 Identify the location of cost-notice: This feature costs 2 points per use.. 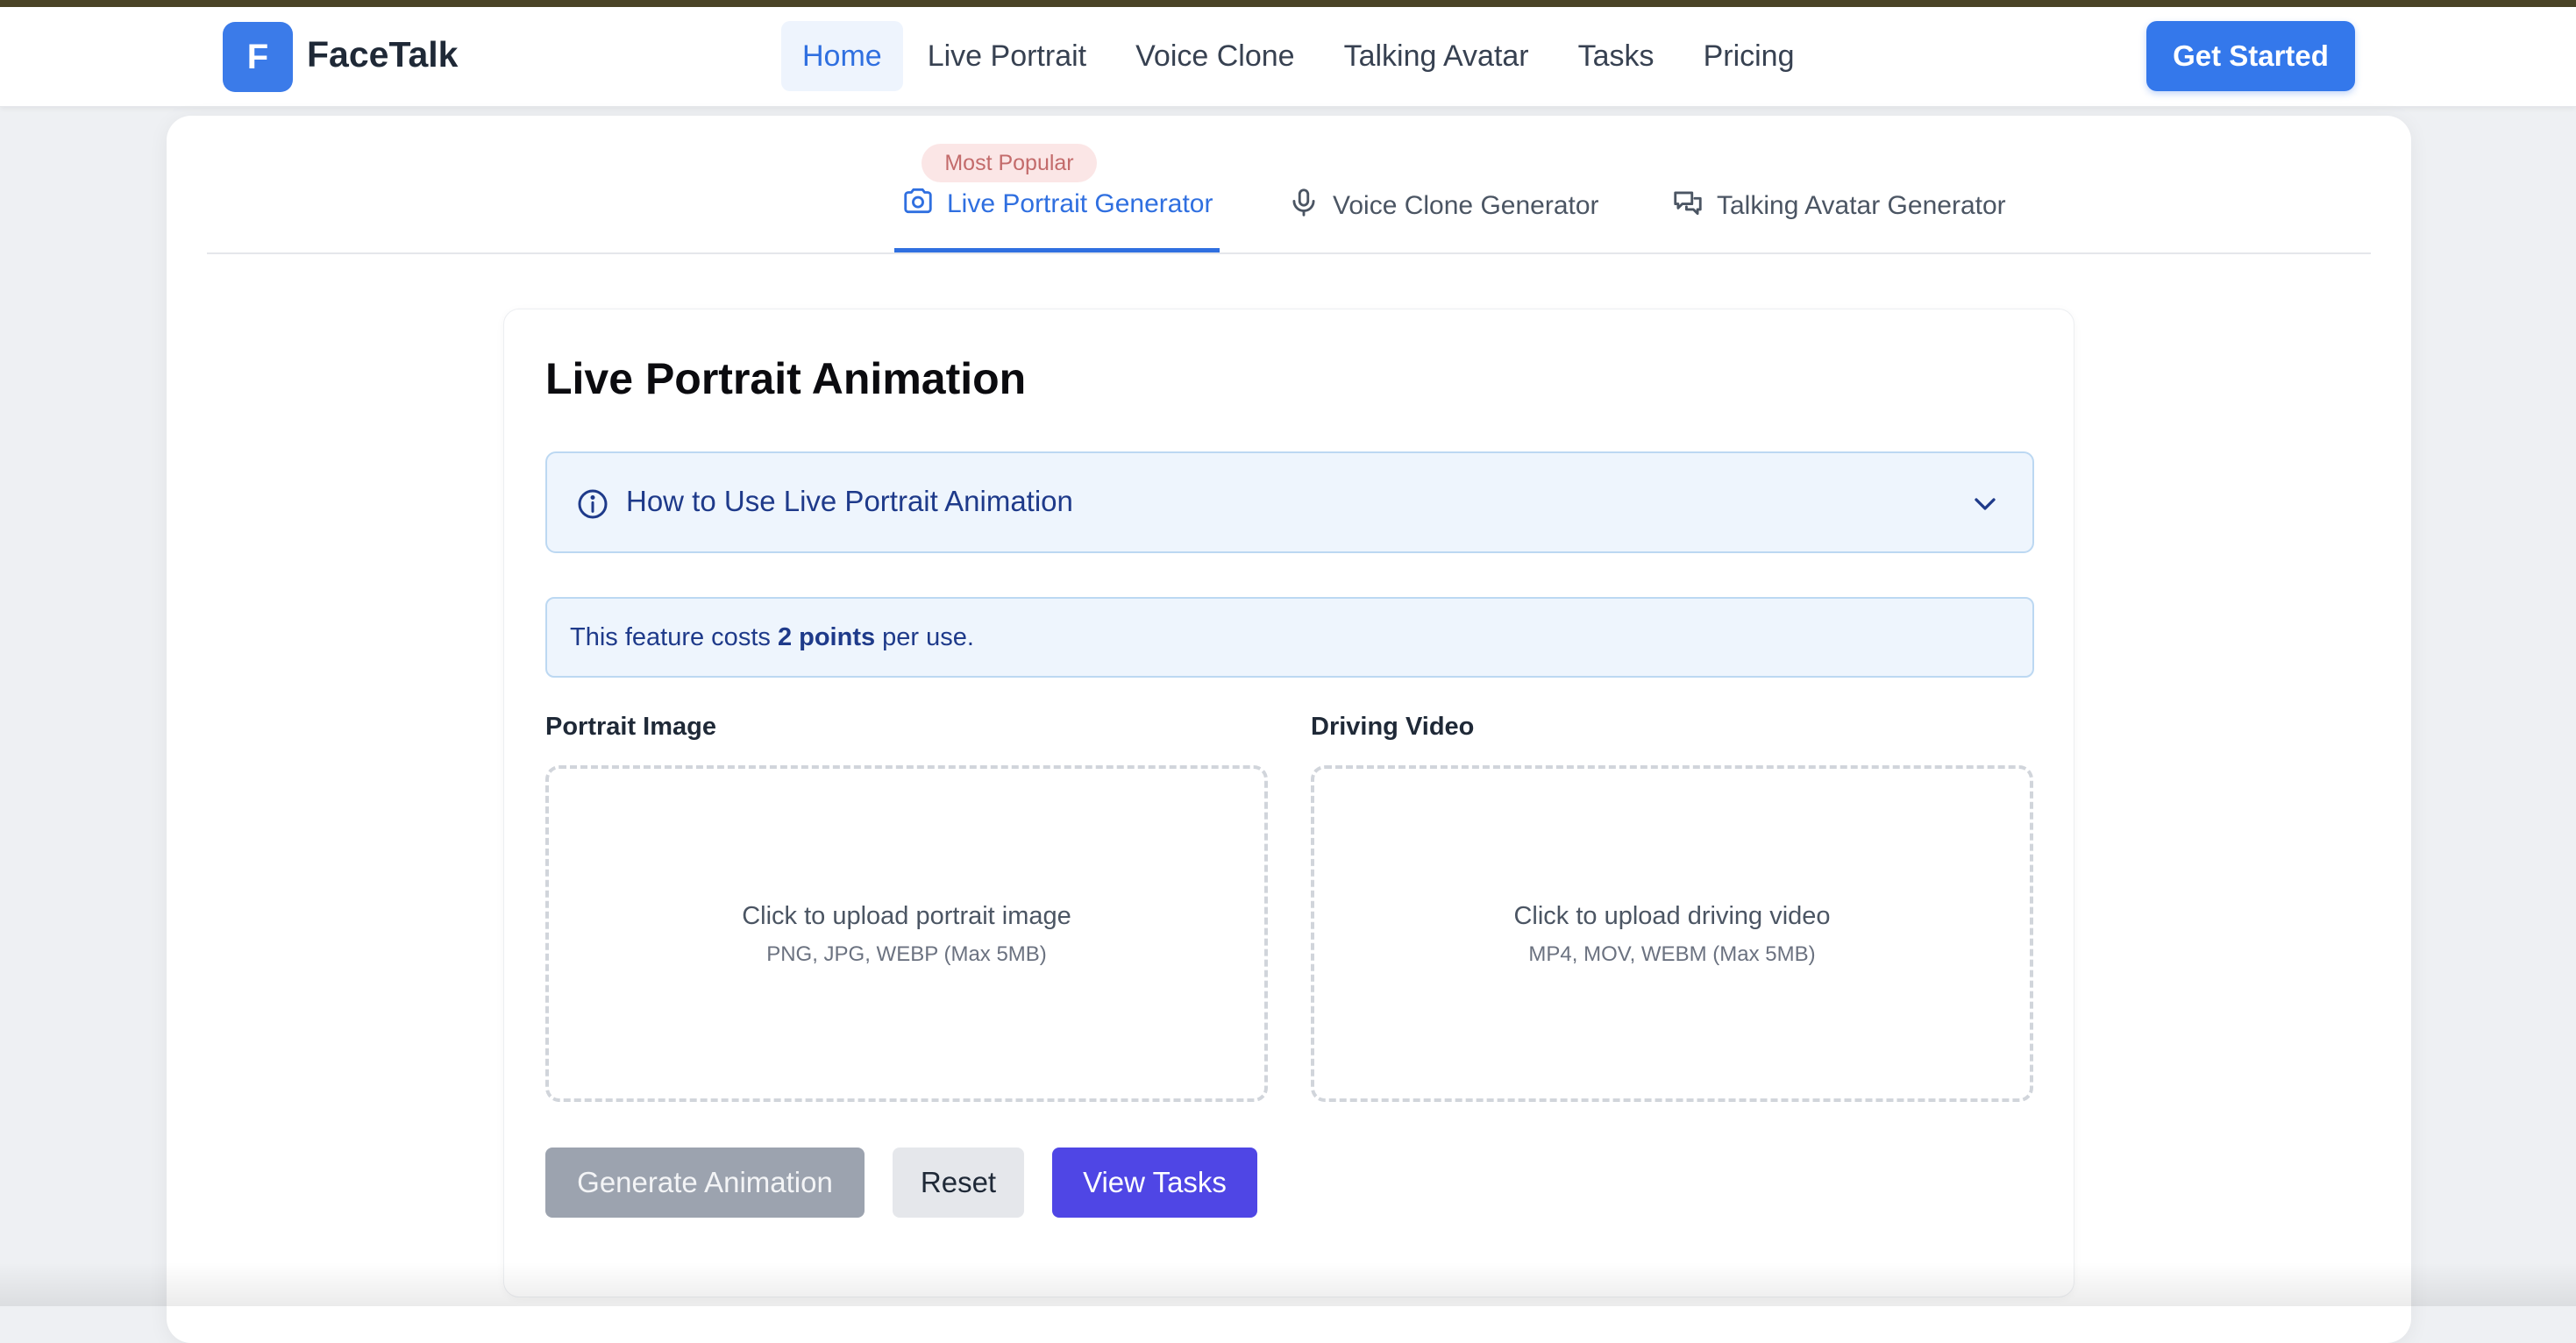
(1289, 638).